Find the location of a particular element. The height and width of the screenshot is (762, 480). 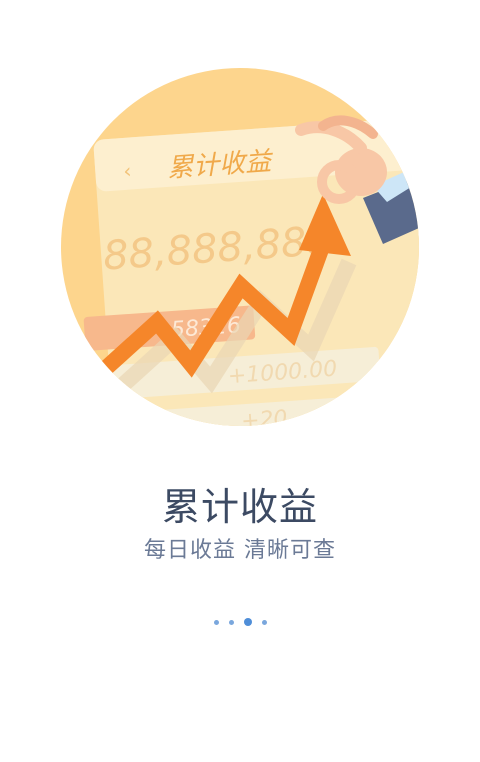

page-subtitle: 每日收益 清晰可查 is located at coordinates (240, 550).